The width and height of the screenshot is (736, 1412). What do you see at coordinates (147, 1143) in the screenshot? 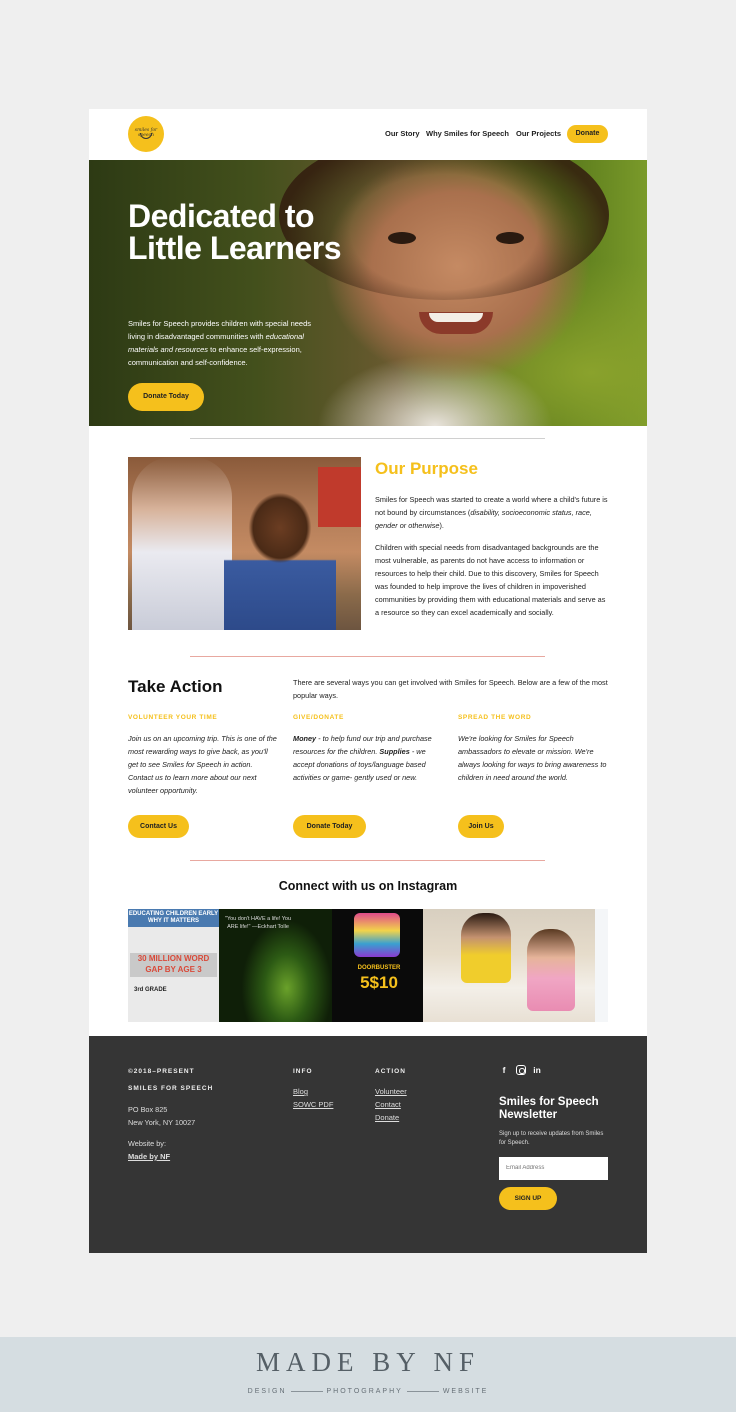
I see `footer-website-by: Website by:` at bounding box center [147, 1143].